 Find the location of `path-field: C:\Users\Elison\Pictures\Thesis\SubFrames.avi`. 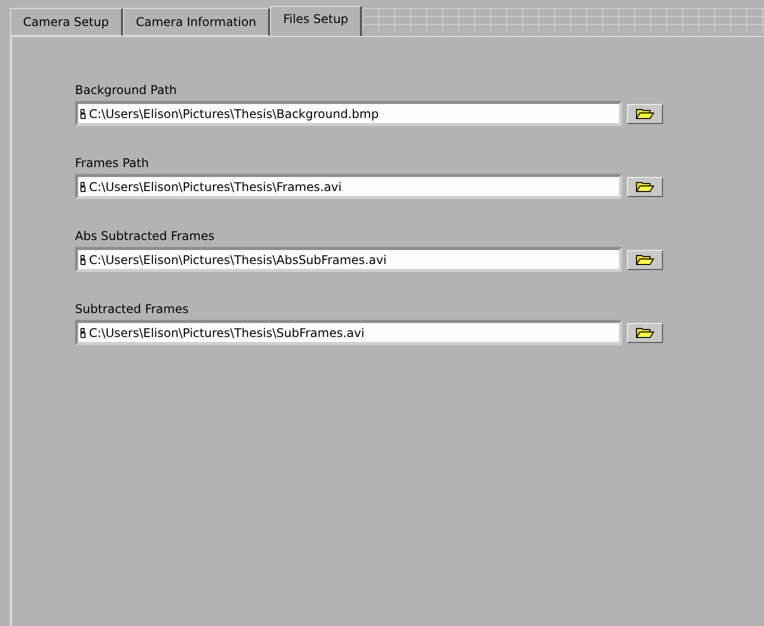

path-field: C:\Users\Elison\Pictures\Thesis\SubFrames.avi is located at coordinates (348, 332).